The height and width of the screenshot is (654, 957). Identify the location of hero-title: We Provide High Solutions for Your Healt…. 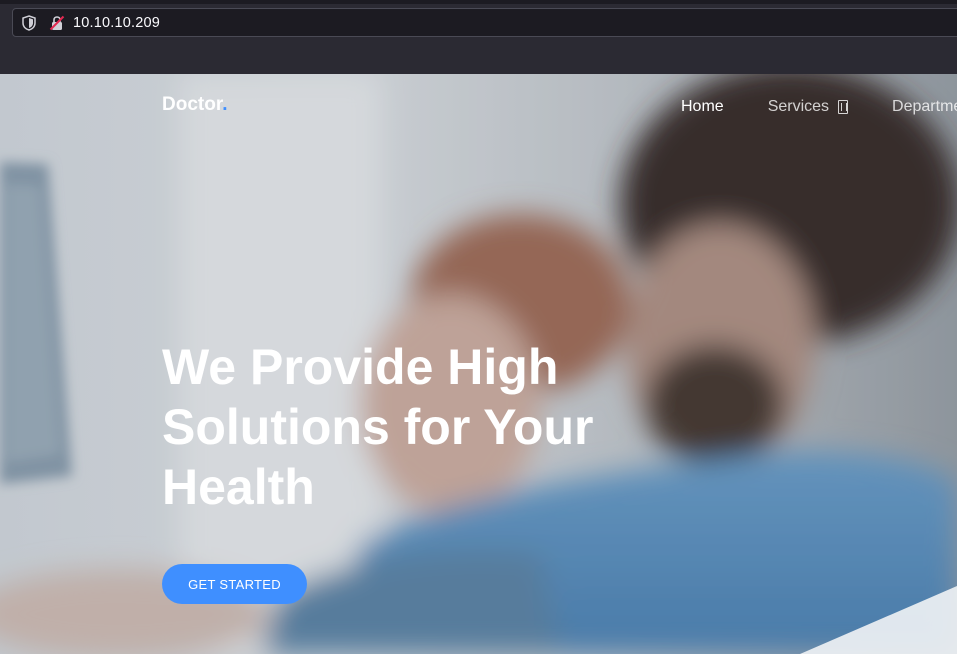
(397, 427).